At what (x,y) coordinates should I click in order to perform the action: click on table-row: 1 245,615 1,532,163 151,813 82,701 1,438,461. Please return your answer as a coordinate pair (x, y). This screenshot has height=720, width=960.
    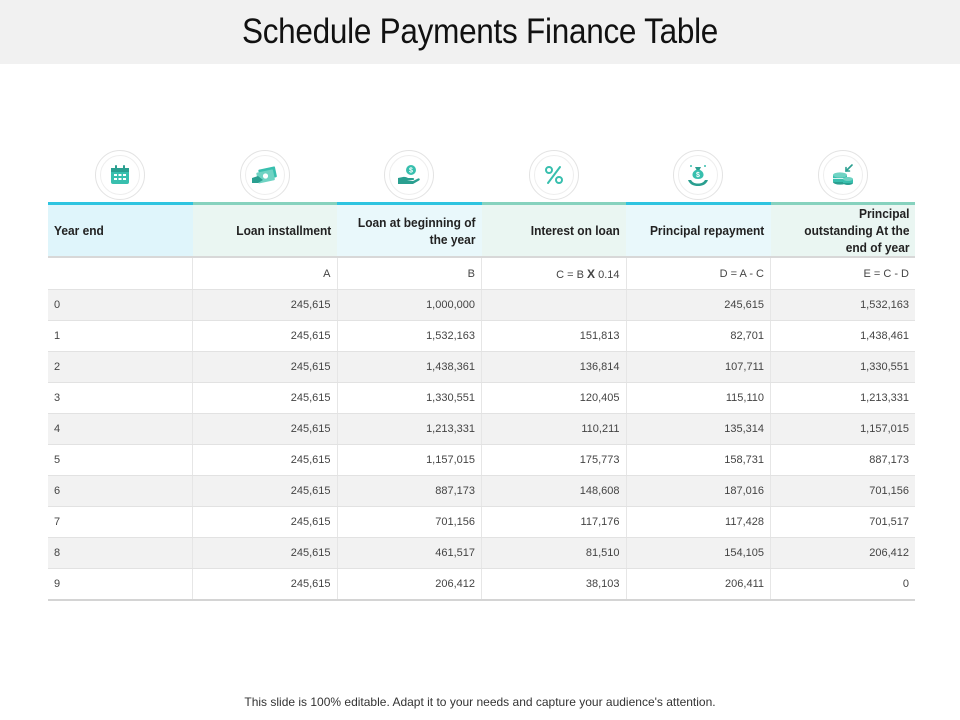
    Looking at the image, I should click on (481, 336).